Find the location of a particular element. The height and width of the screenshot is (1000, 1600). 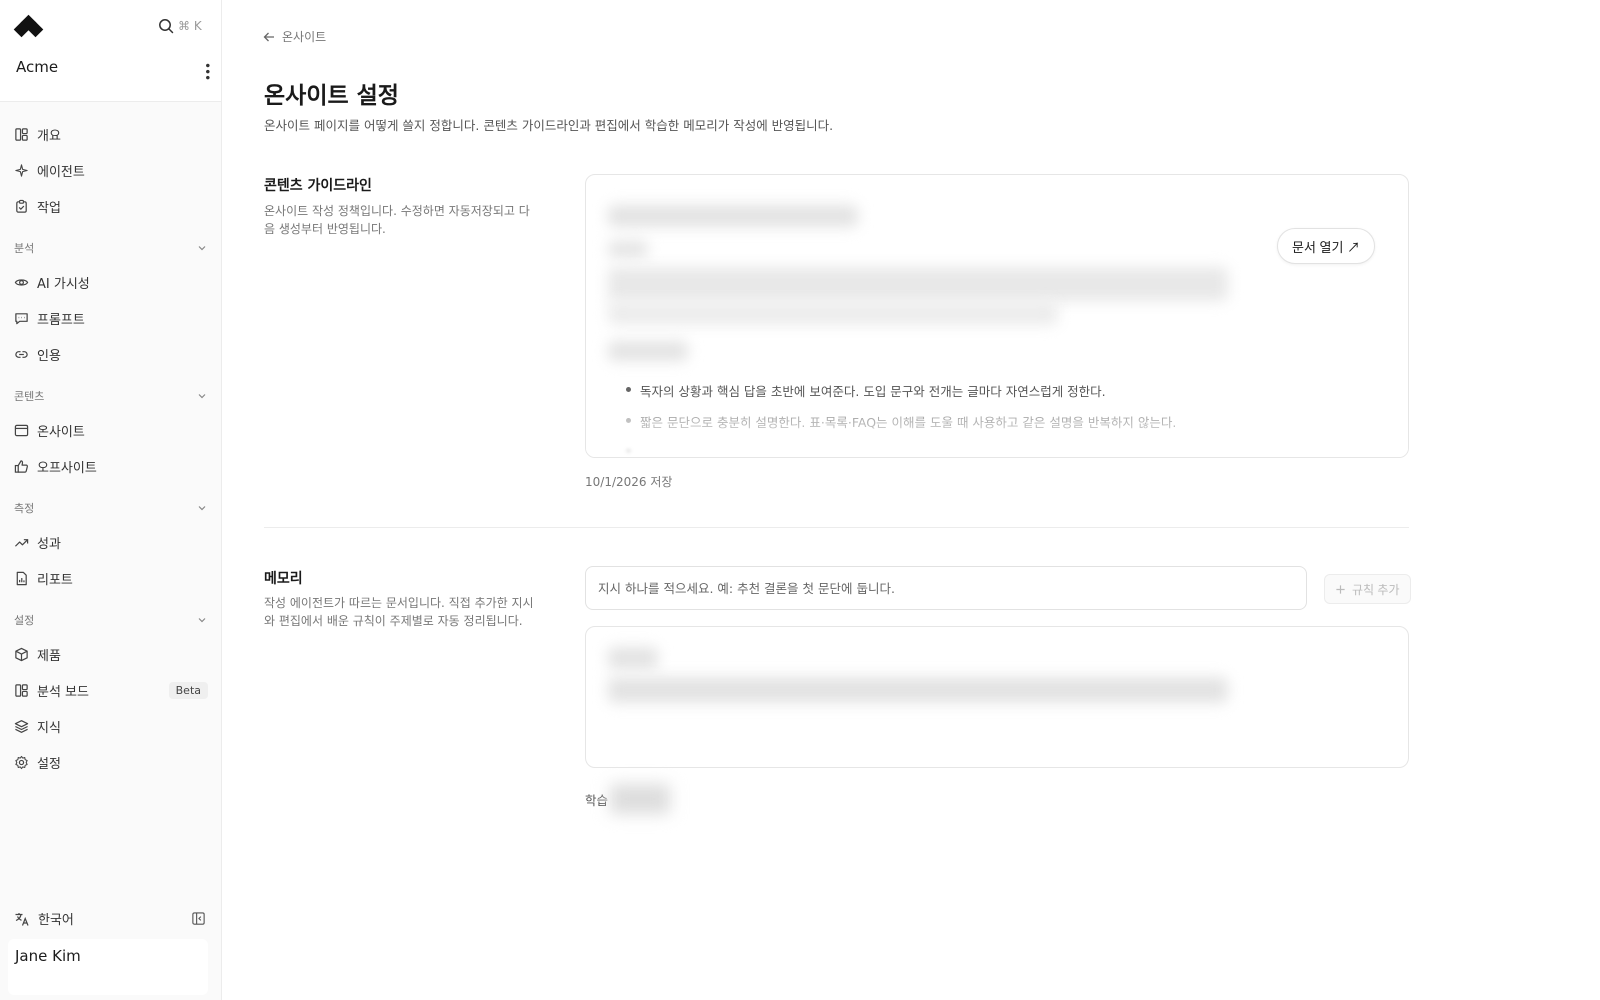

eye-icon is located at coordinates (21, 282).